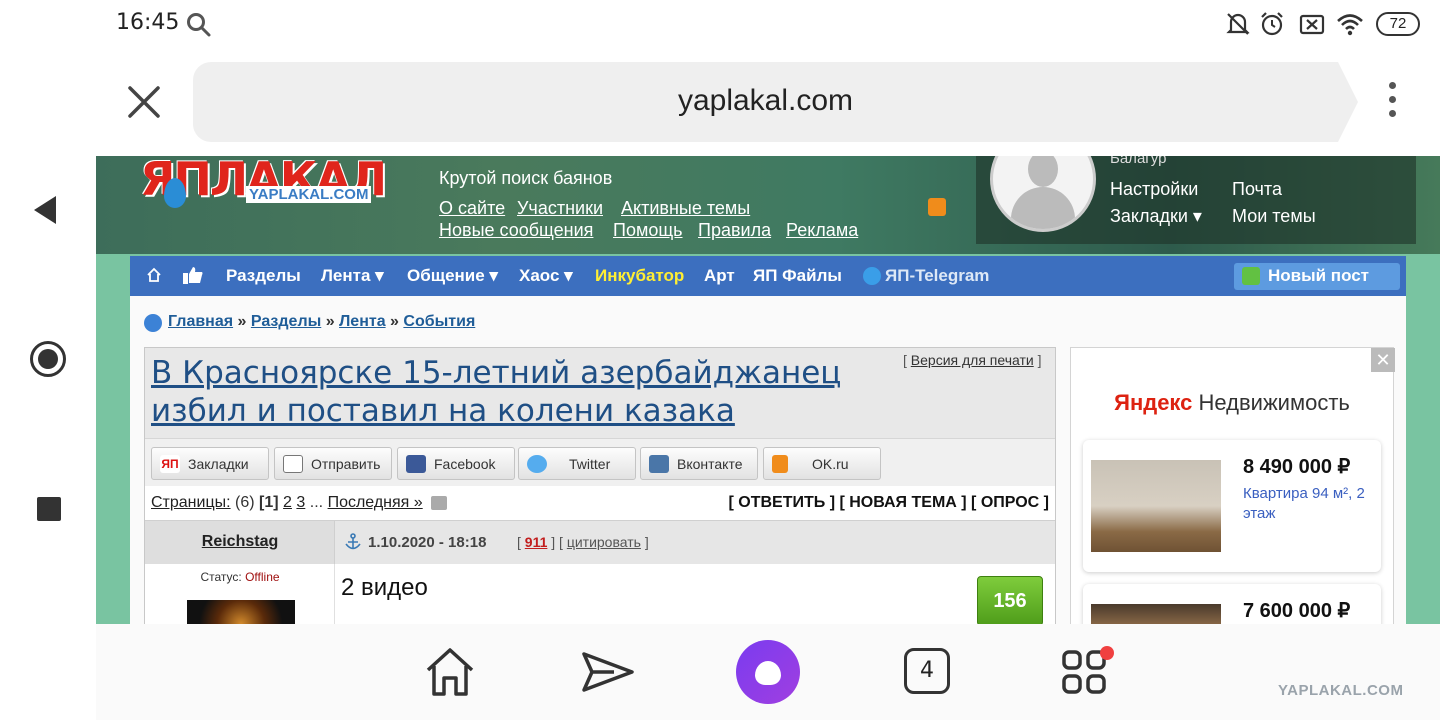 This screenshot has height=720, width=1440. Describe the element at coordinates (1154, 189) in the screenshot. I see `user-menu-settings: Настройки` at that location.